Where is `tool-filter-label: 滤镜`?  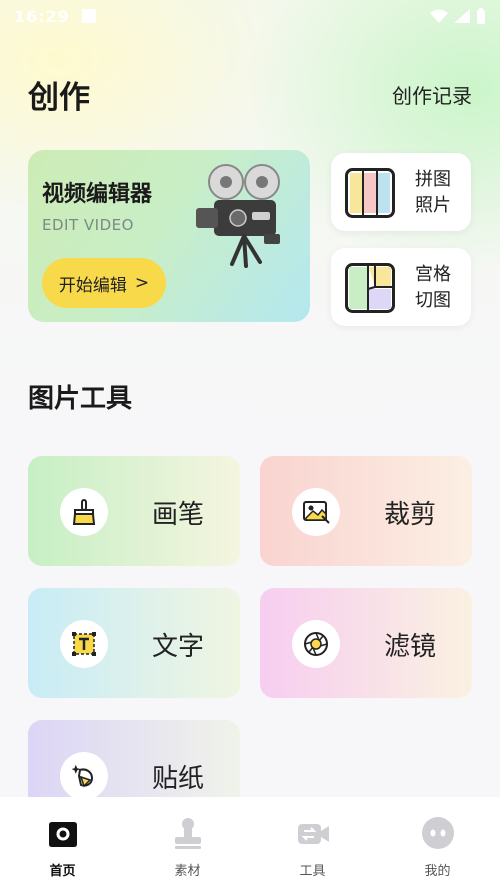
tool-filter-label: 滤镜 is located at coordinates (410, 647).